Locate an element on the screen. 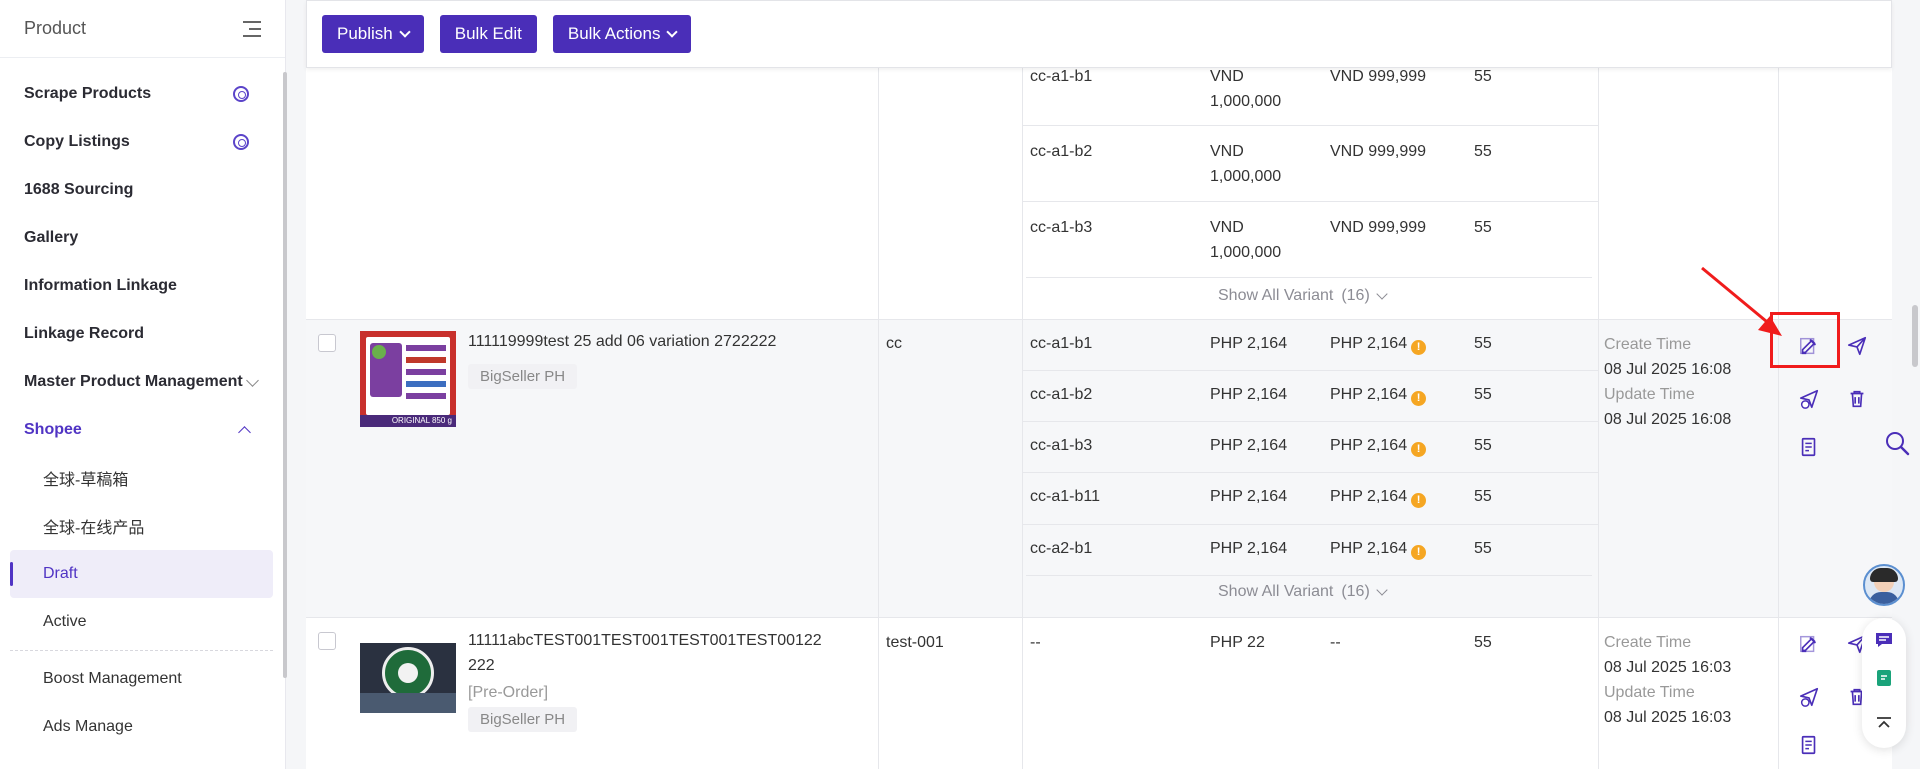  variant-sku: -- is located at coordinates (1035, 642).